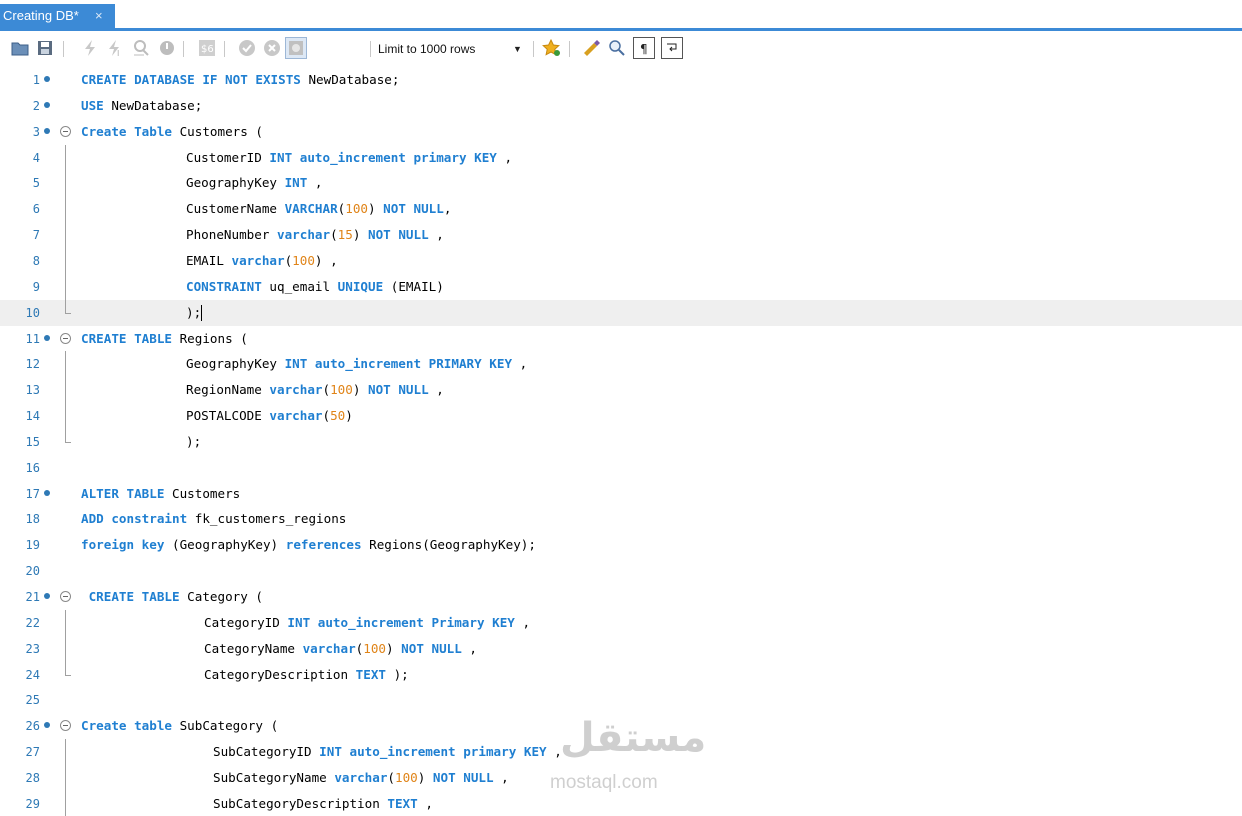  Describe the element at coordinates (280, 674) in the screenshot. I see `sql-text: CategoryDescription` at that location.